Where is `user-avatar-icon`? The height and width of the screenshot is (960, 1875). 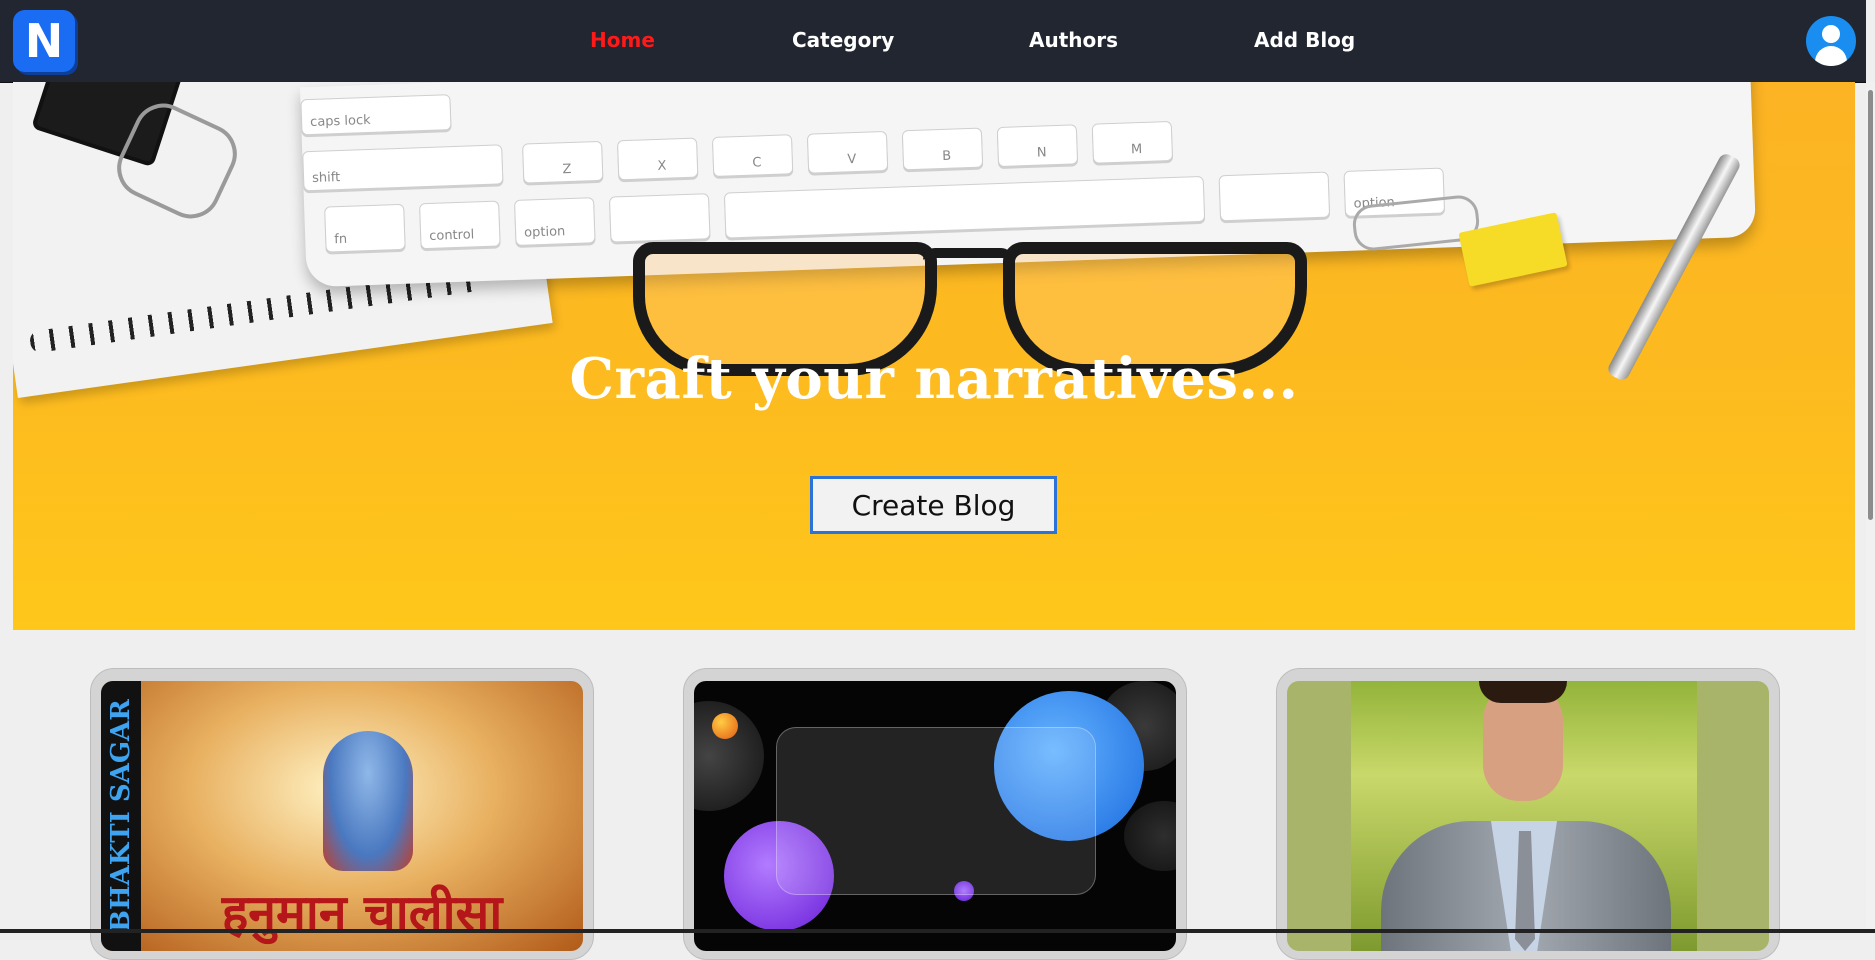 user-avatar-icon is located at coordinates (1831, 41).